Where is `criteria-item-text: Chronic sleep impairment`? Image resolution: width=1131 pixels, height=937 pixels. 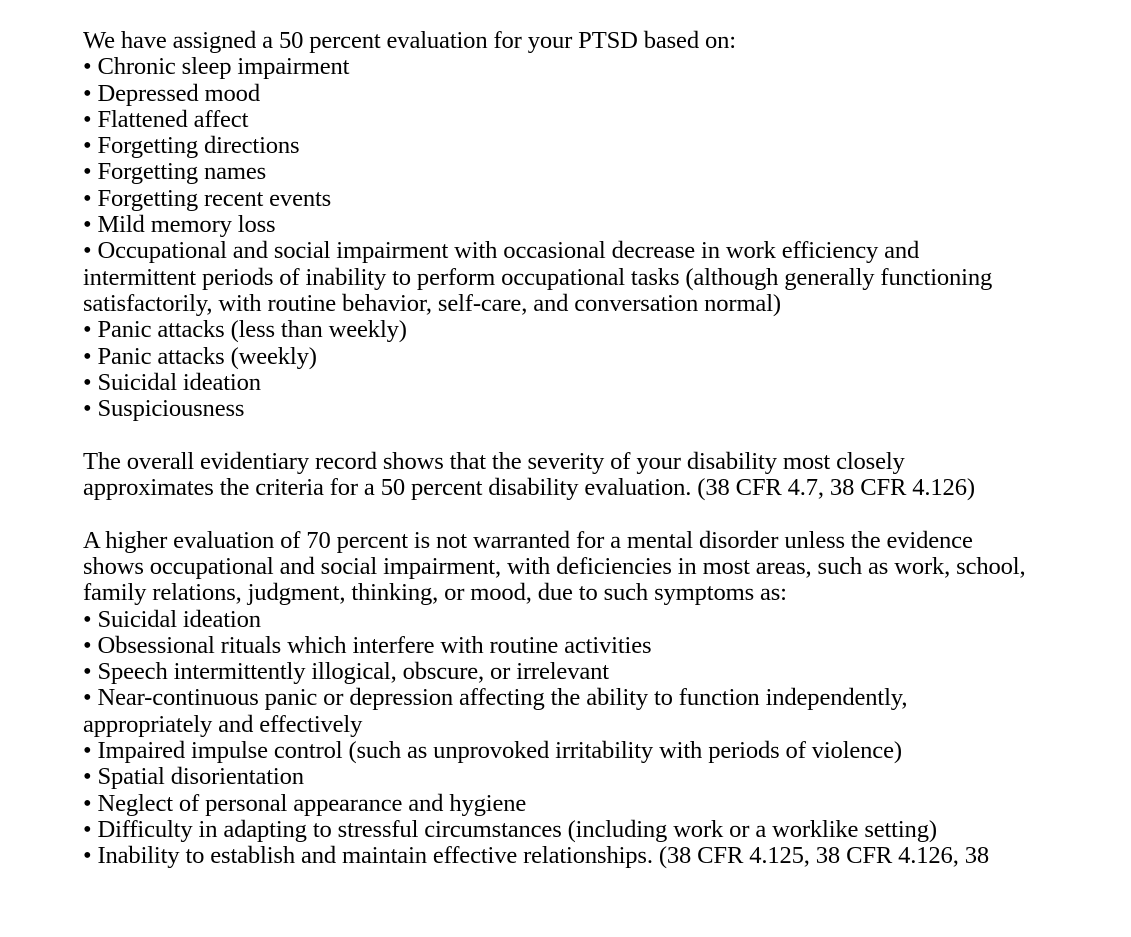 criteria-item-text: Chronic sleep impairment is located at coordinates (603, 66).